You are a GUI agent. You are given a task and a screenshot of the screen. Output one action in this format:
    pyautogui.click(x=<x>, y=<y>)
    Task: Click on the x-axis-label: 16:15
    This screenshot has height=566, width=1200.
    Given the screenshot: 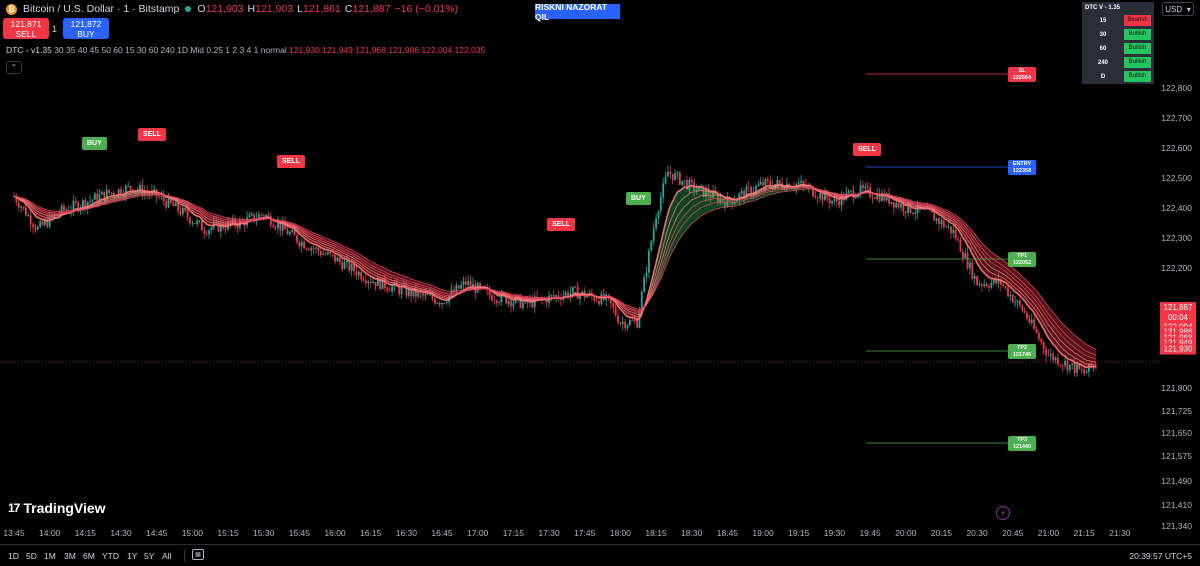 What is the action you would take?
    pyautogui.click(x=371, y=533)
    